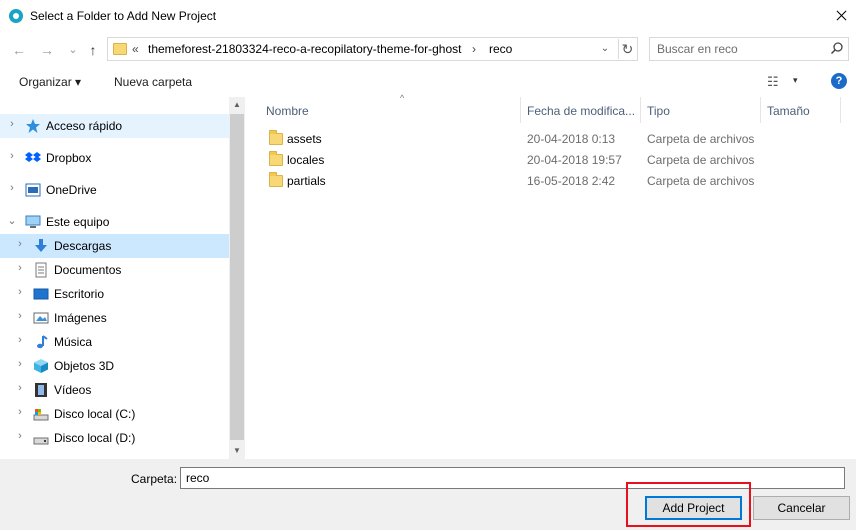 This screenshot has height=530, width=856. Describe the element at coordinates (114, 190) in the screenshot. I see `sidebar-item-onedrive: › OneDrive` at that location.